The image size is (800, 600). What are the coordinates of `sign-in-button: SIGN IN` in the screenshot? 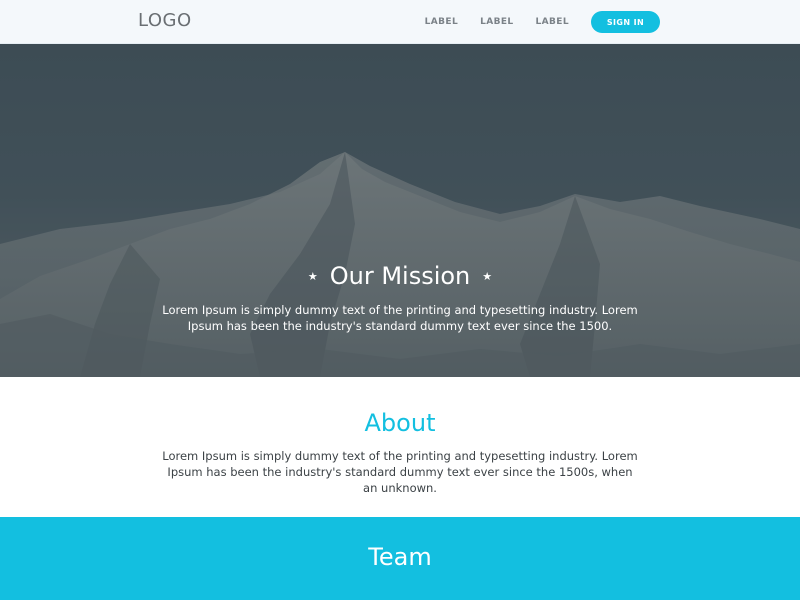 It's located at (625, 22).